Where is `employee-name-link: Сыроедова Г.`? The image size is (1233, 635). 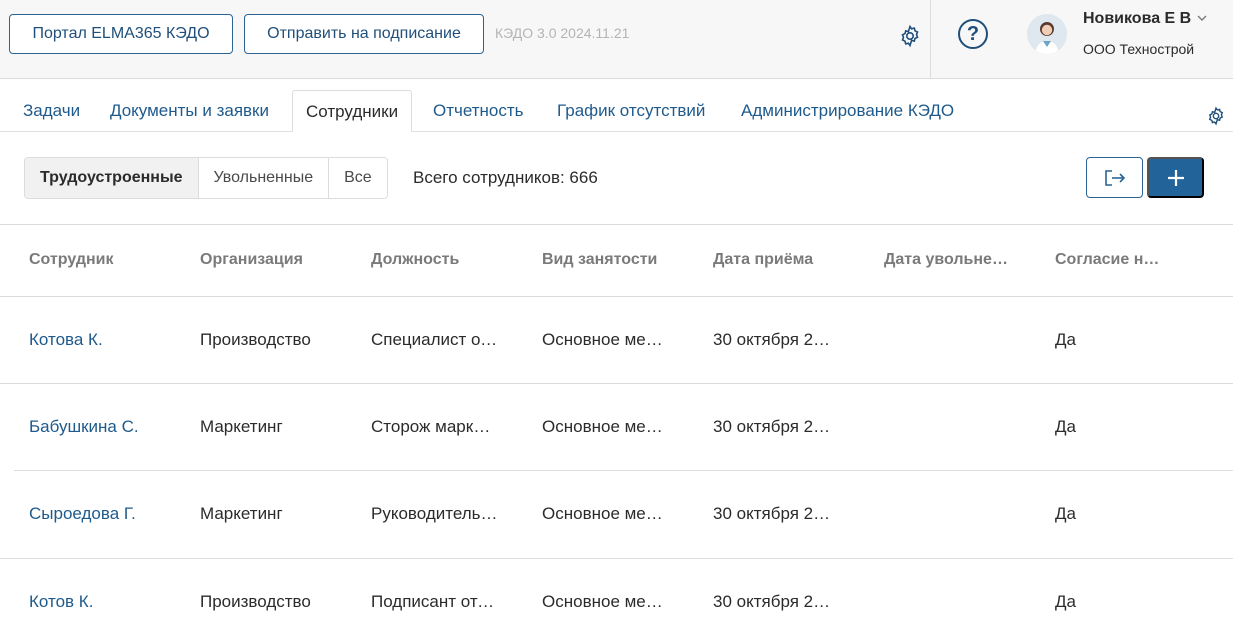
employee-name-link: Сыроедова Г. is located at coordinates (109, 514).